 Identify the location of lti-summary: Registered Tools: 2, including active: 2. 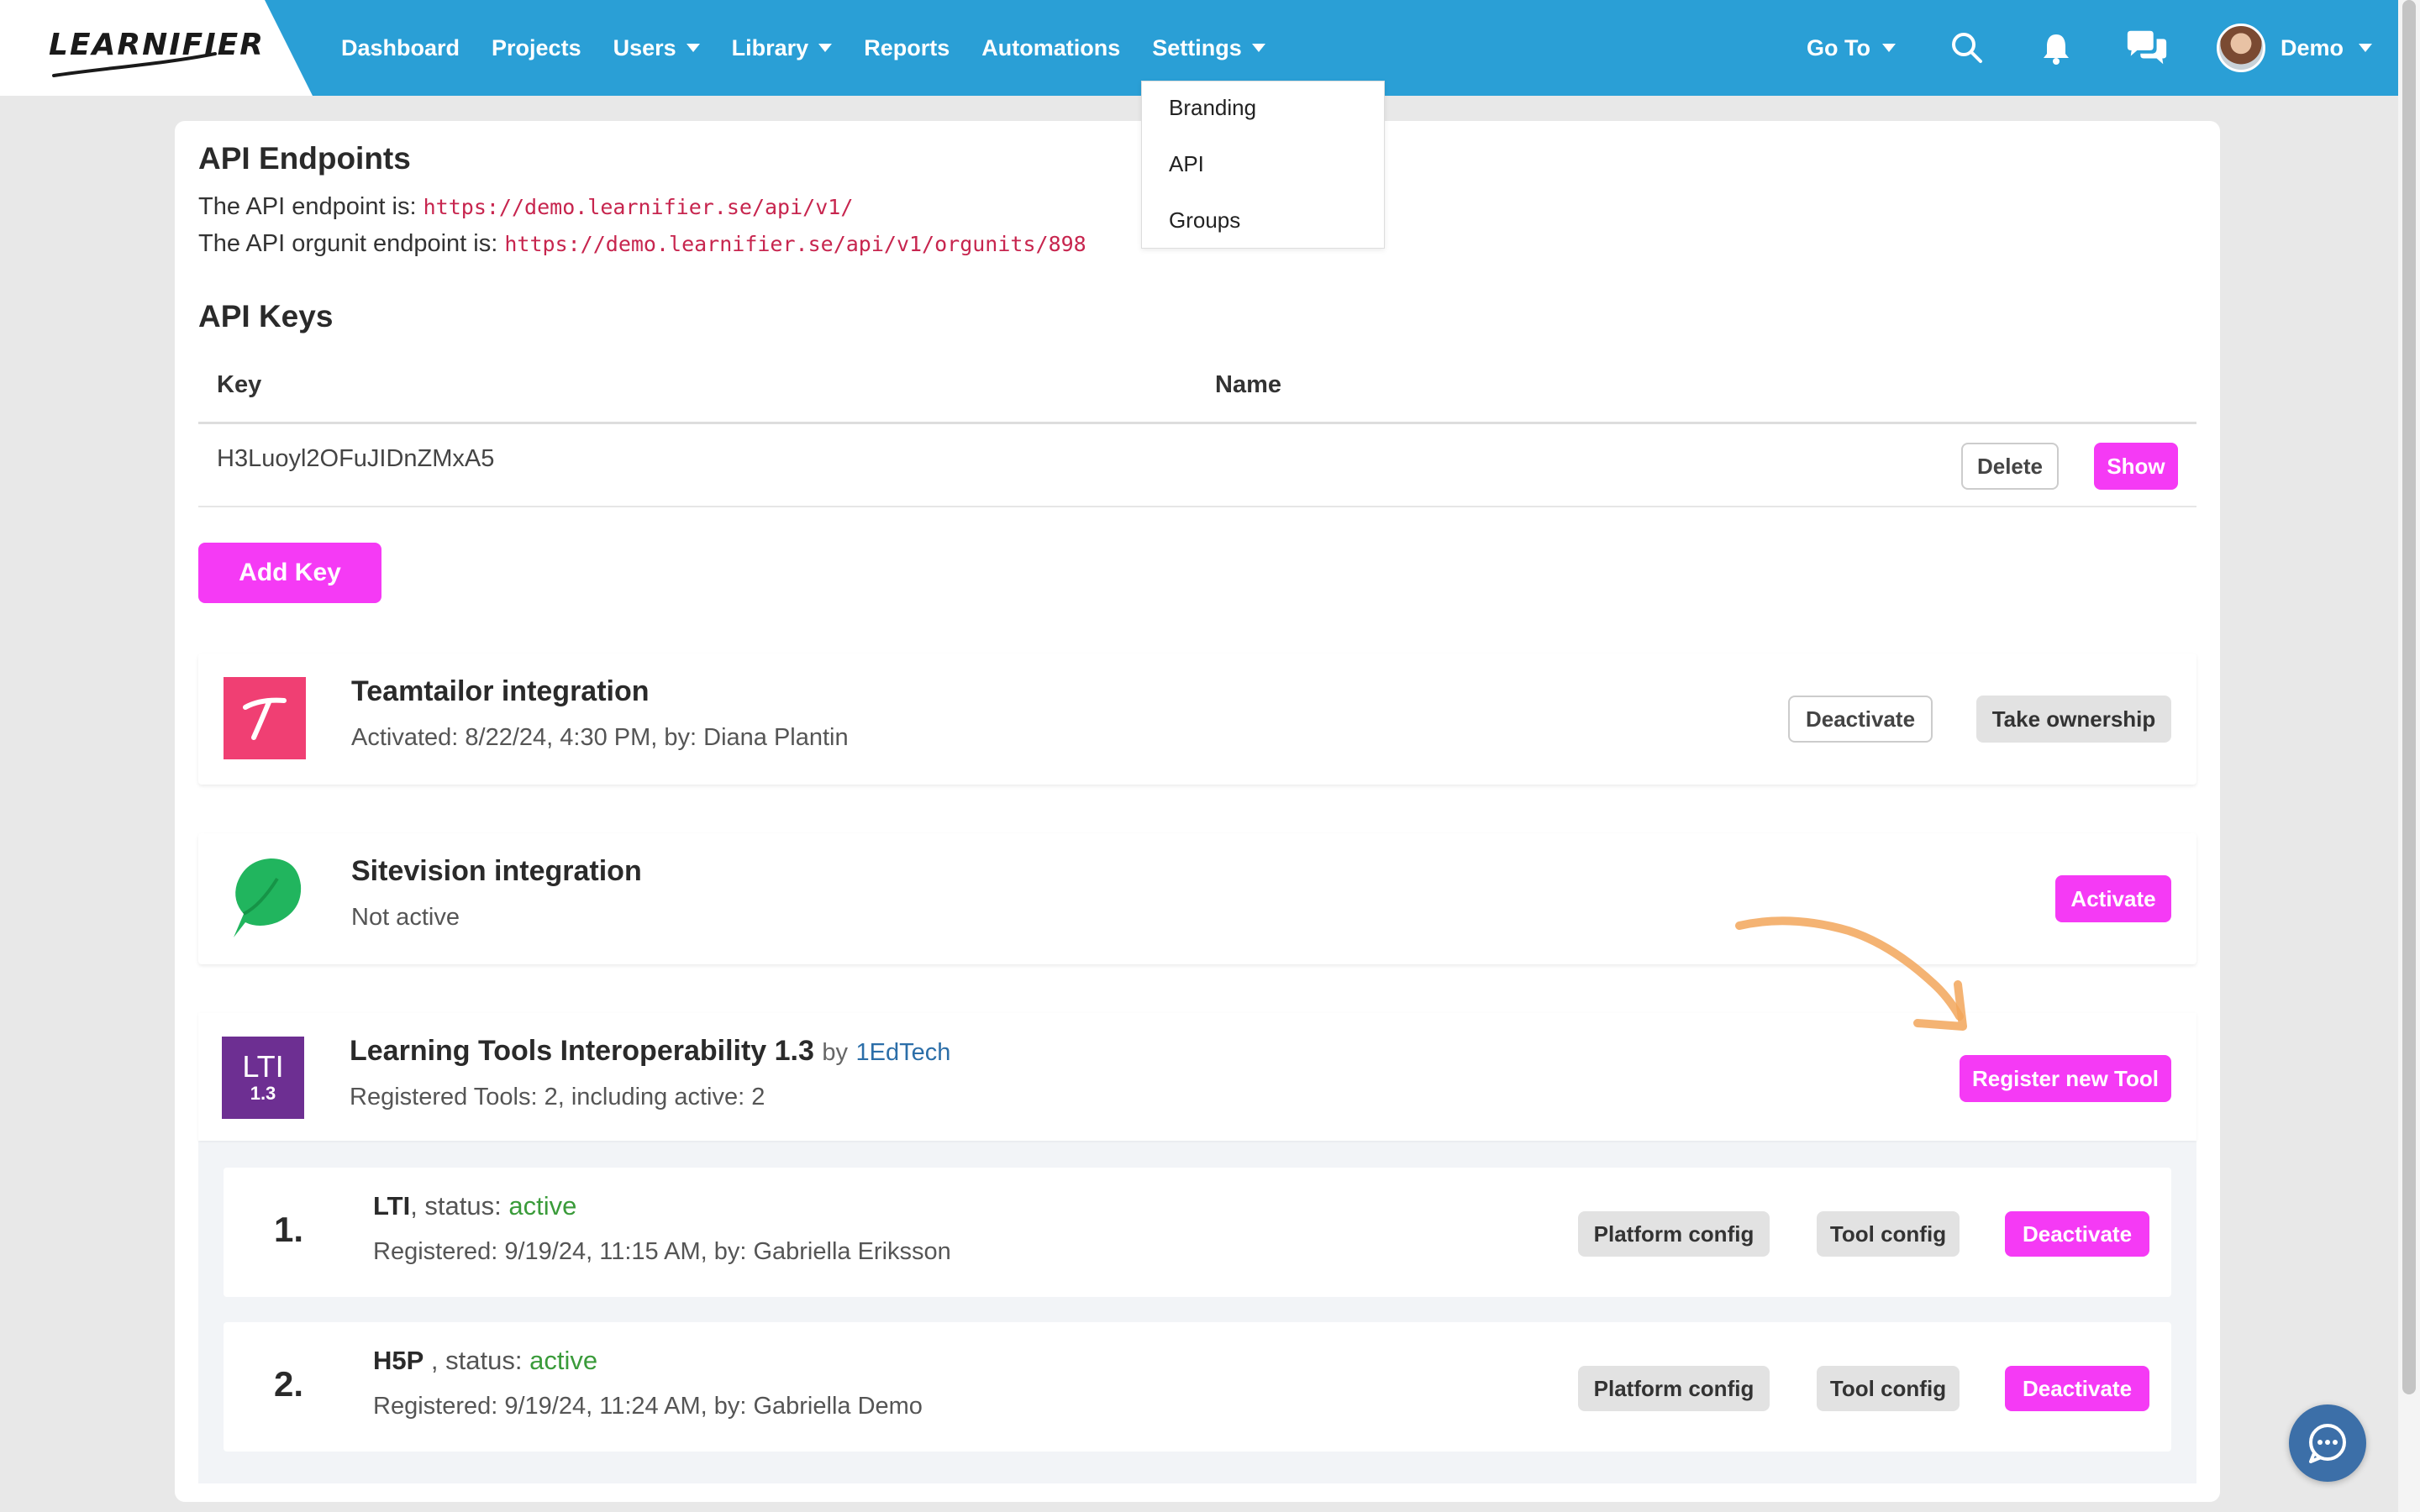
(557, 1097).